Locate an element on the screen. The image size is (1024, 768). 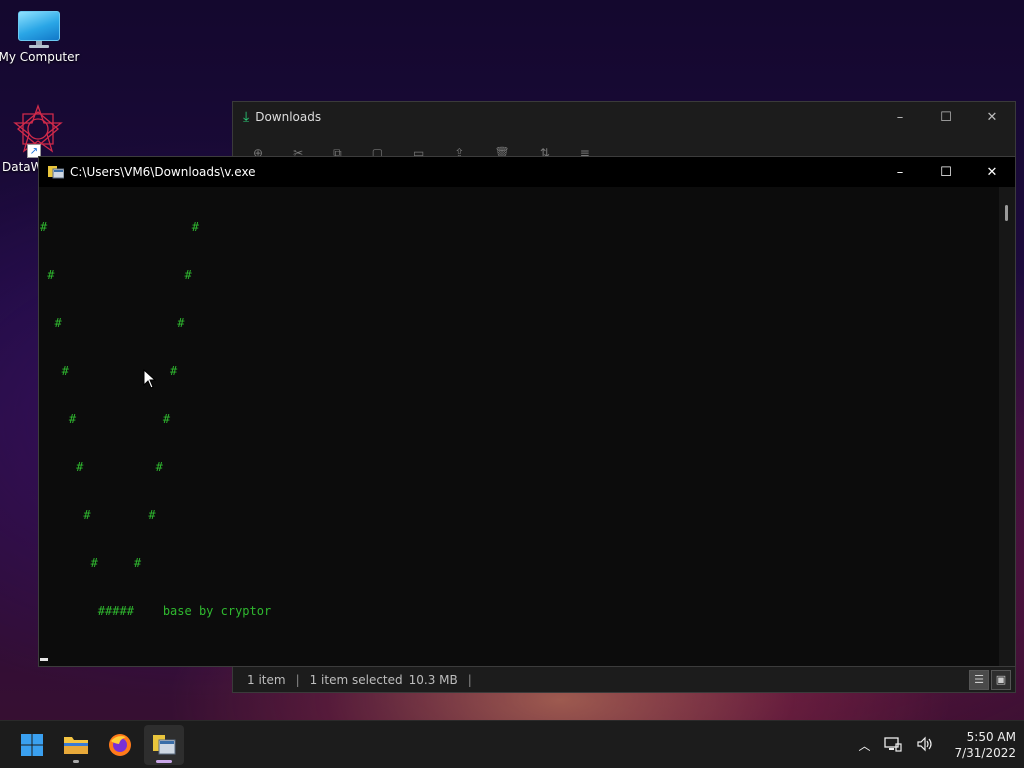
taskbar-v-exe is located at coordinates (164, 745).